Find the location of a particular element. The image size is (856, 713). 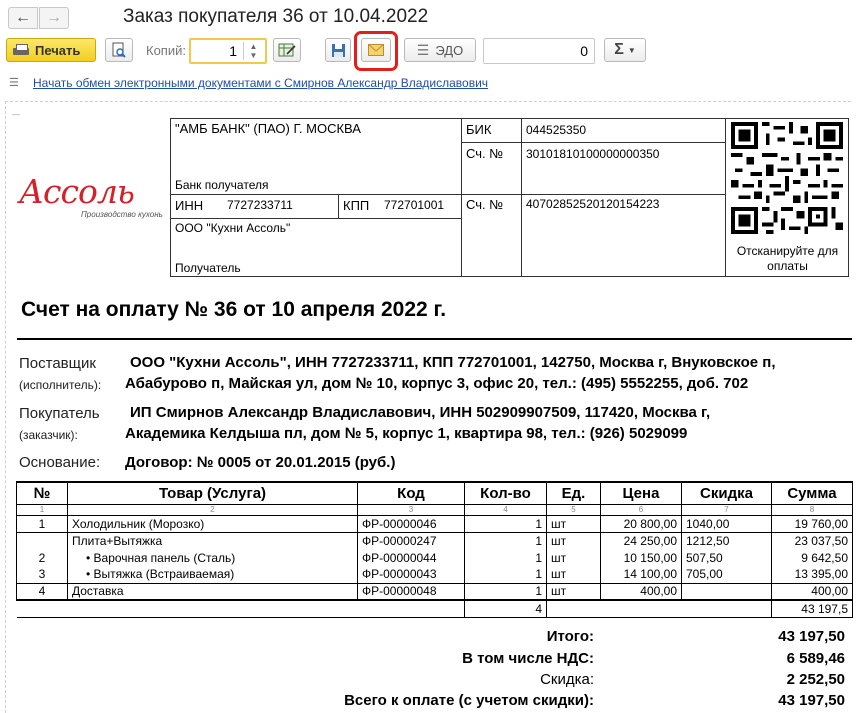

margin-mark: — is located at coordinates (16, 114).